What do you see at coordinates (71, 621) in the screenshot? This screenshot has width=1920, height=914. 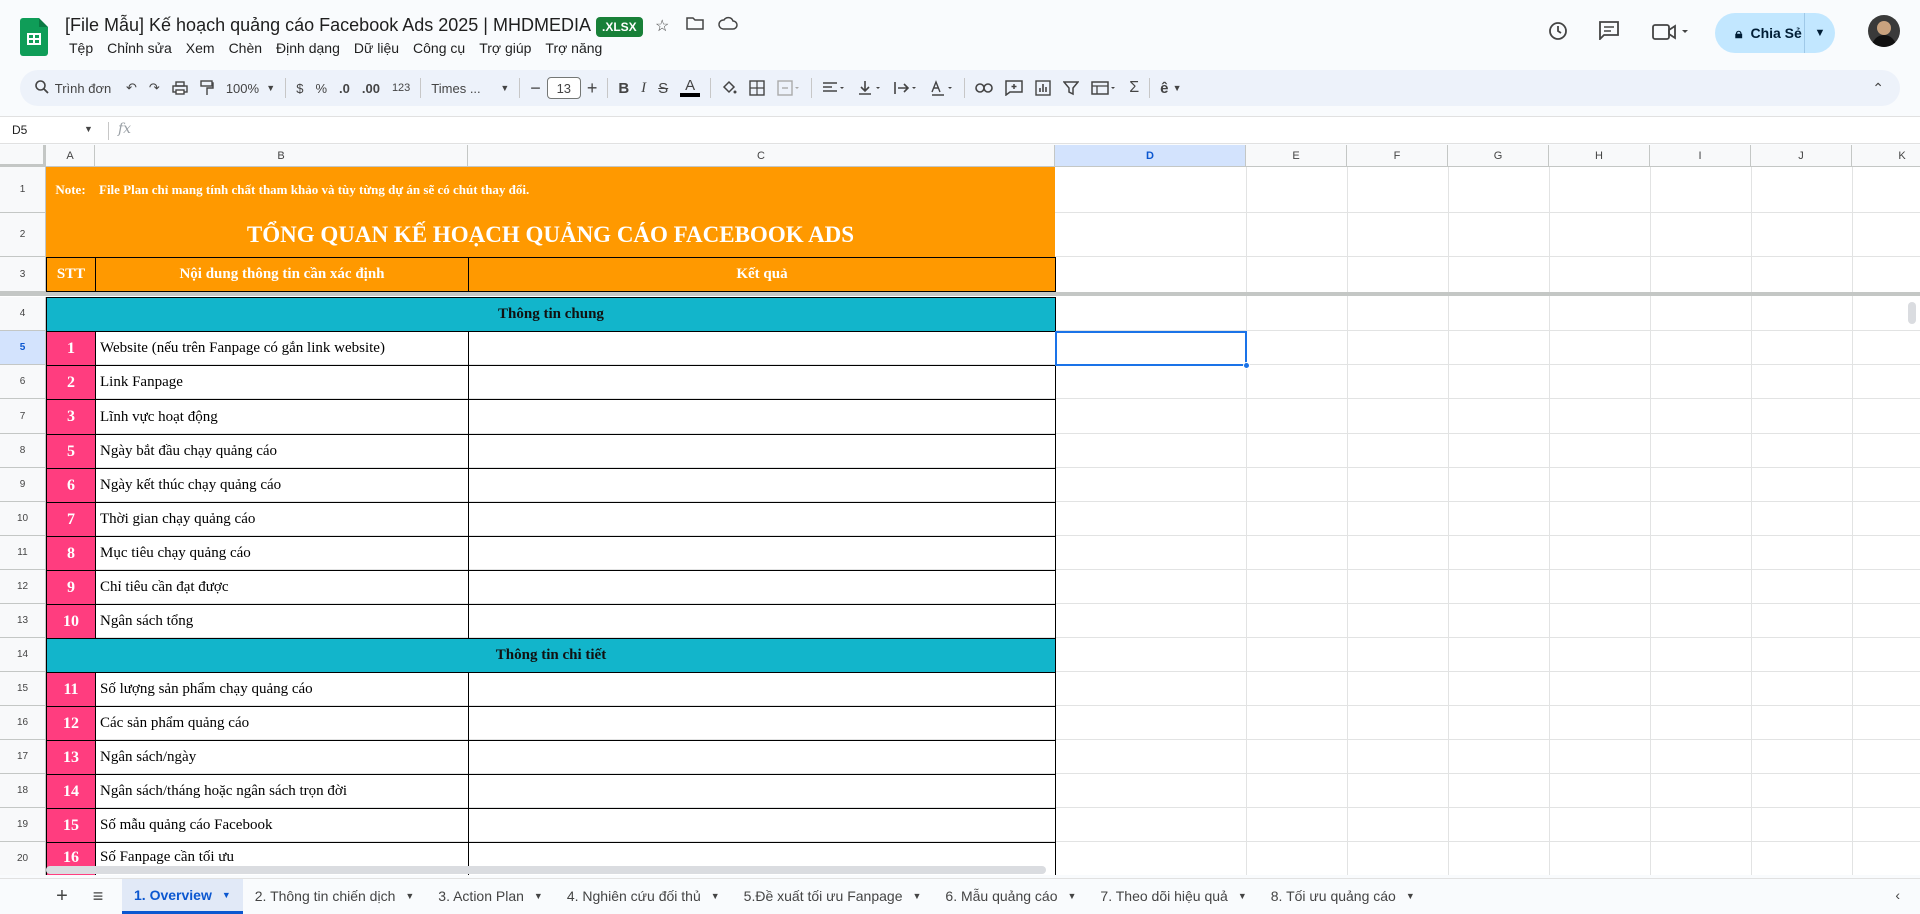 I see `item-no: 10` at bounding box center [71, 621].